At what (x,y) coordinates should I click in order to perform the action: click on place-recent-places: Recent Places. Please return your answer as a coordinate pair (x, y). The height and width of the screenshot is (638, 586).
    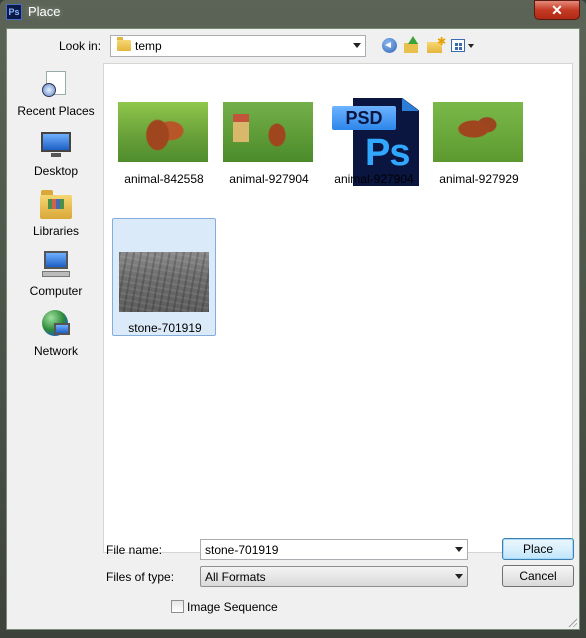
    Looking at the image, I should click on (56, 98).